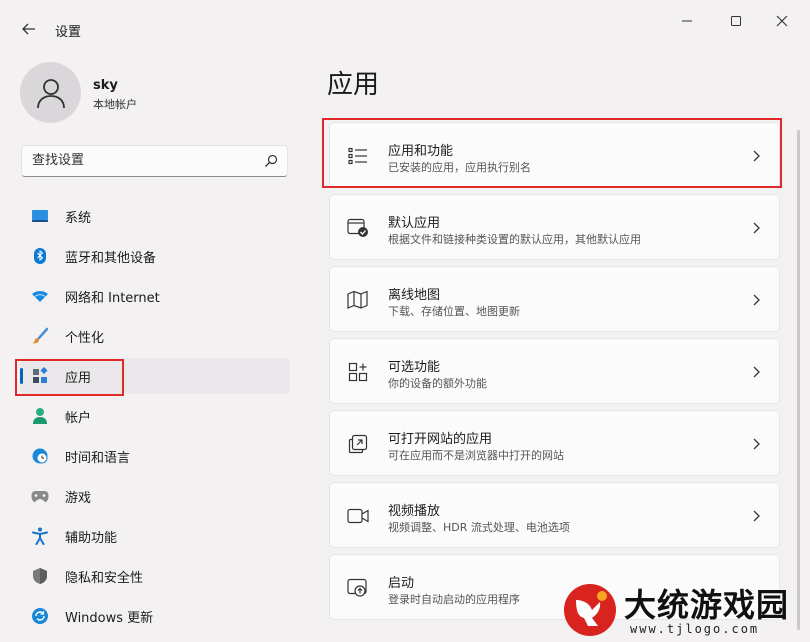 This screenshot has height=642, width=810. I want to click on sidebar-item-network: 网络和 Internet, so click(155, 296).